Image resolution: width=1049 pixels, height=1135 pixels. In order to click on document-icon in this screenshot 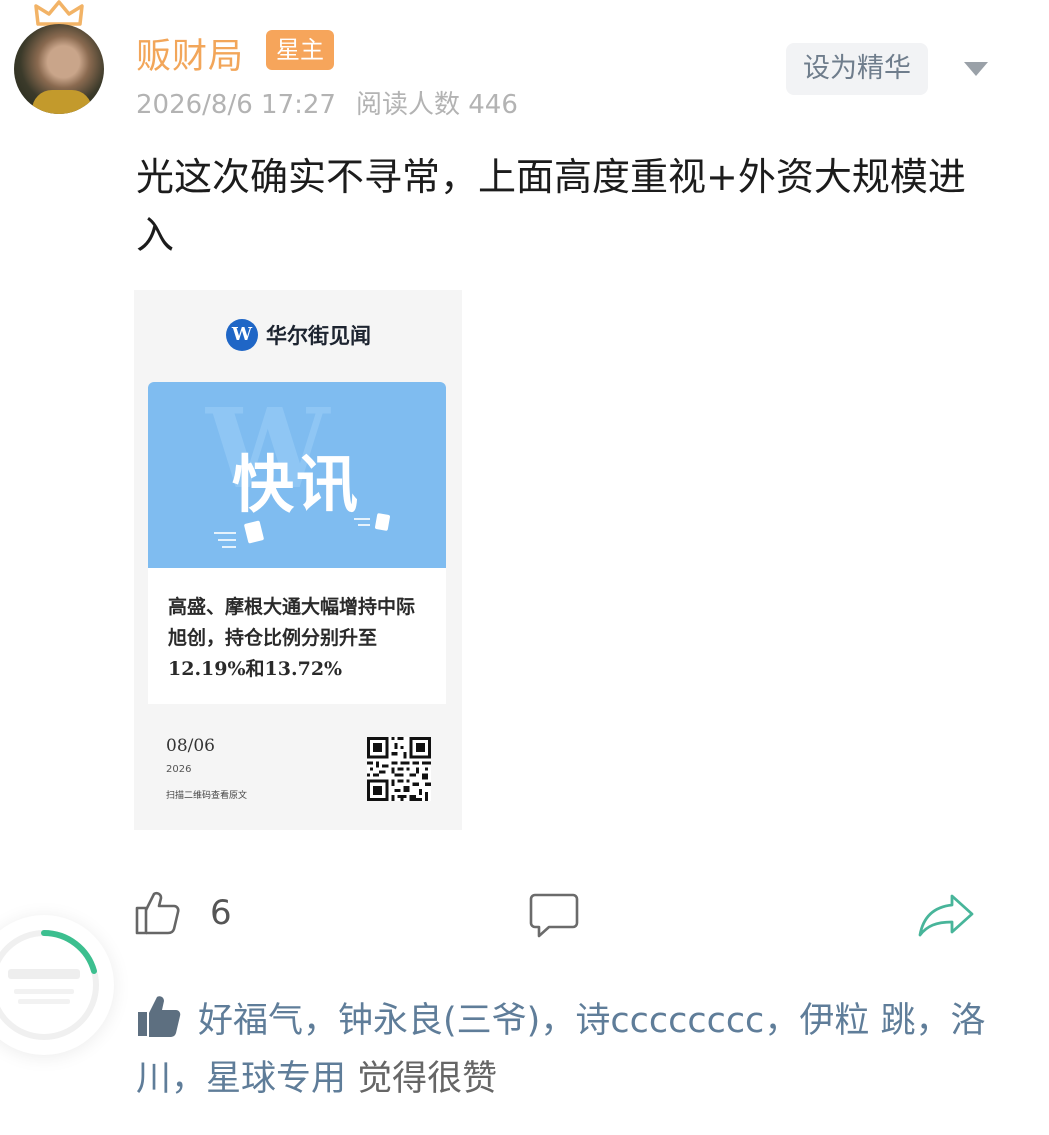, I will do `click(382, 522)`.